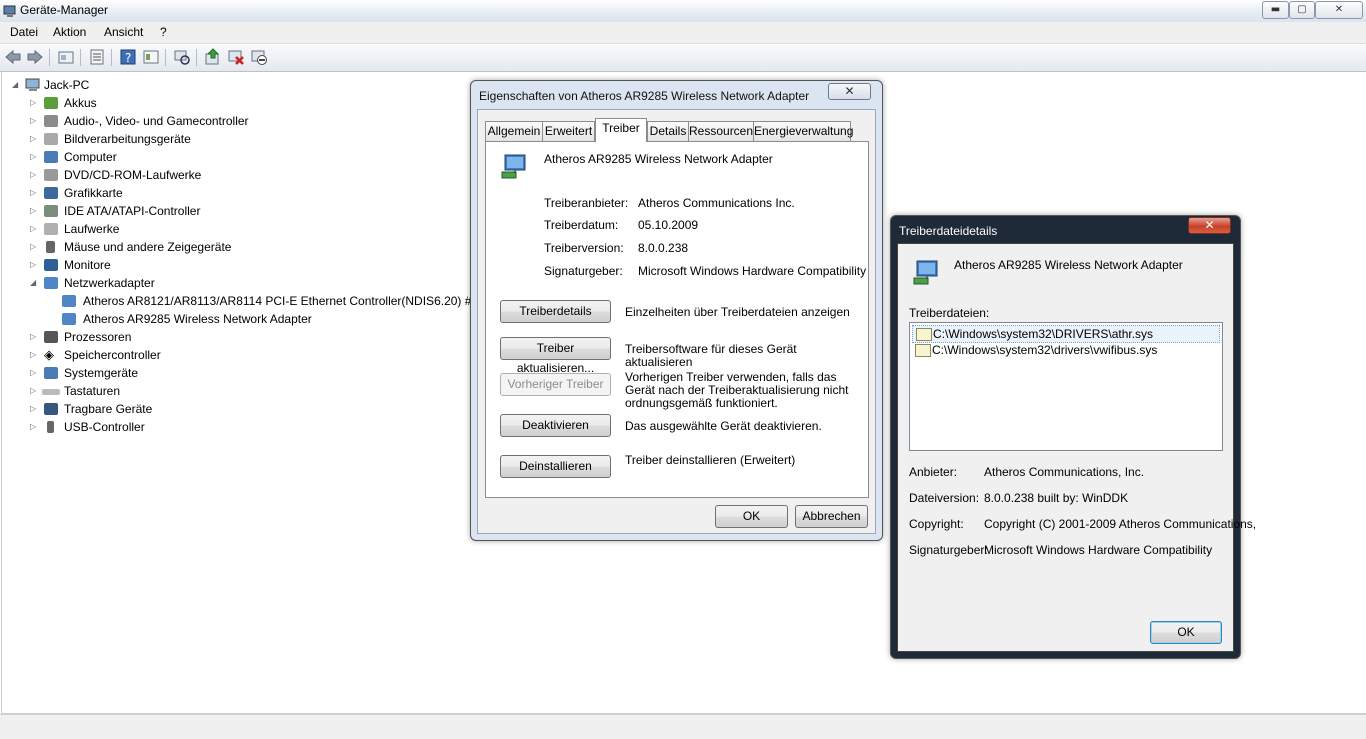 The height and width of the screenshot is (739, 1366). I want to click on tab-treiber: Treiber, so click(621, 130).